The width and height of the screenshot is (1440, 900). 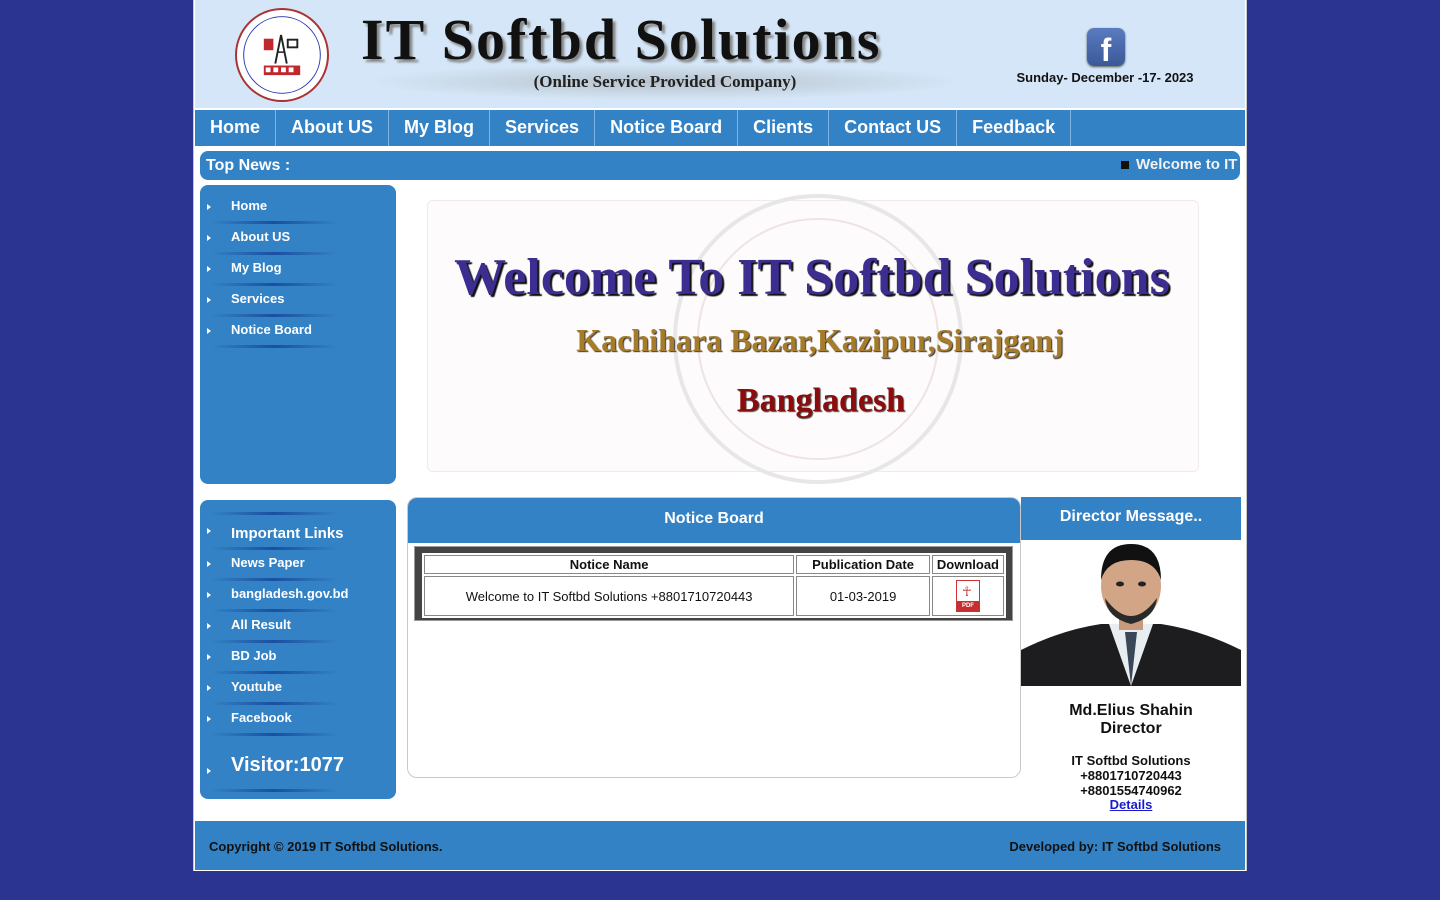 I want to click on logo-emblem, so click(x=282, y=55).